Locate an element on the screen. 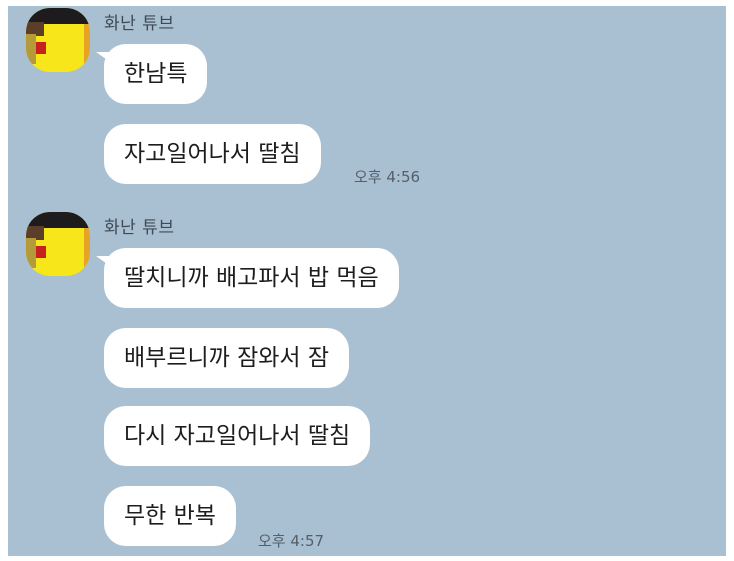  message-bubble: 무한 반복 is located at coordinates (170, 516).